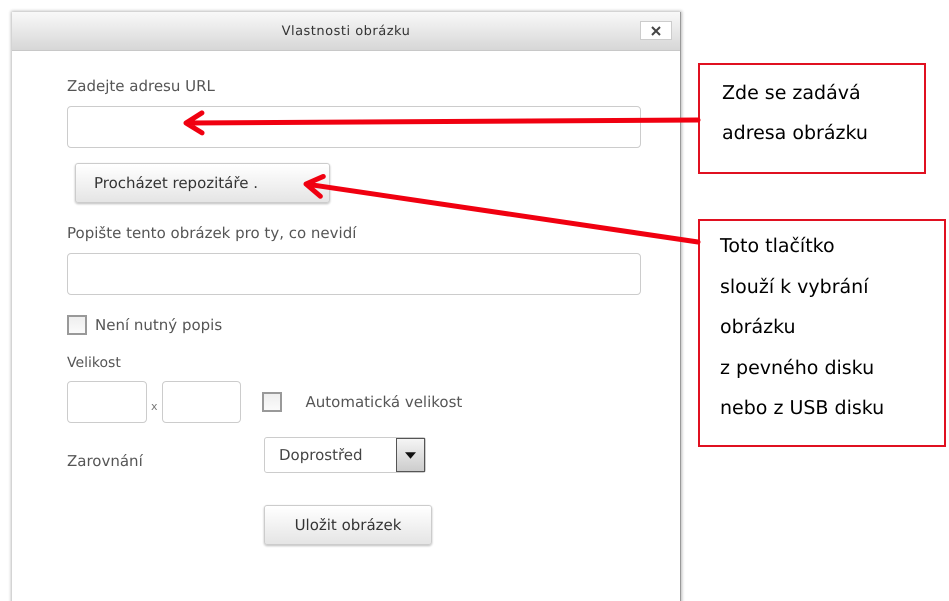 The image size is (949, 601). I want to click on browse-button: Procházet repozitáře ., so click(202, 183).